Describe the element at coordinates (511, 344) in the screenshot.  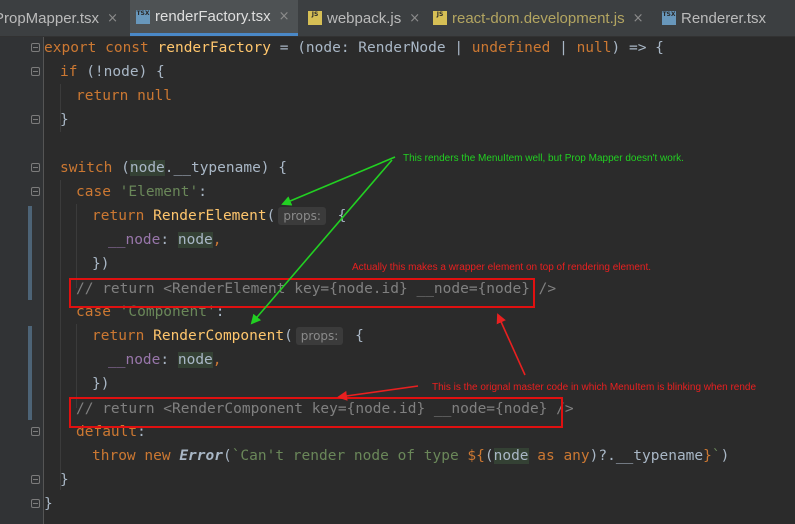
I see `red-arrow-to-wrapper-box` at that location.